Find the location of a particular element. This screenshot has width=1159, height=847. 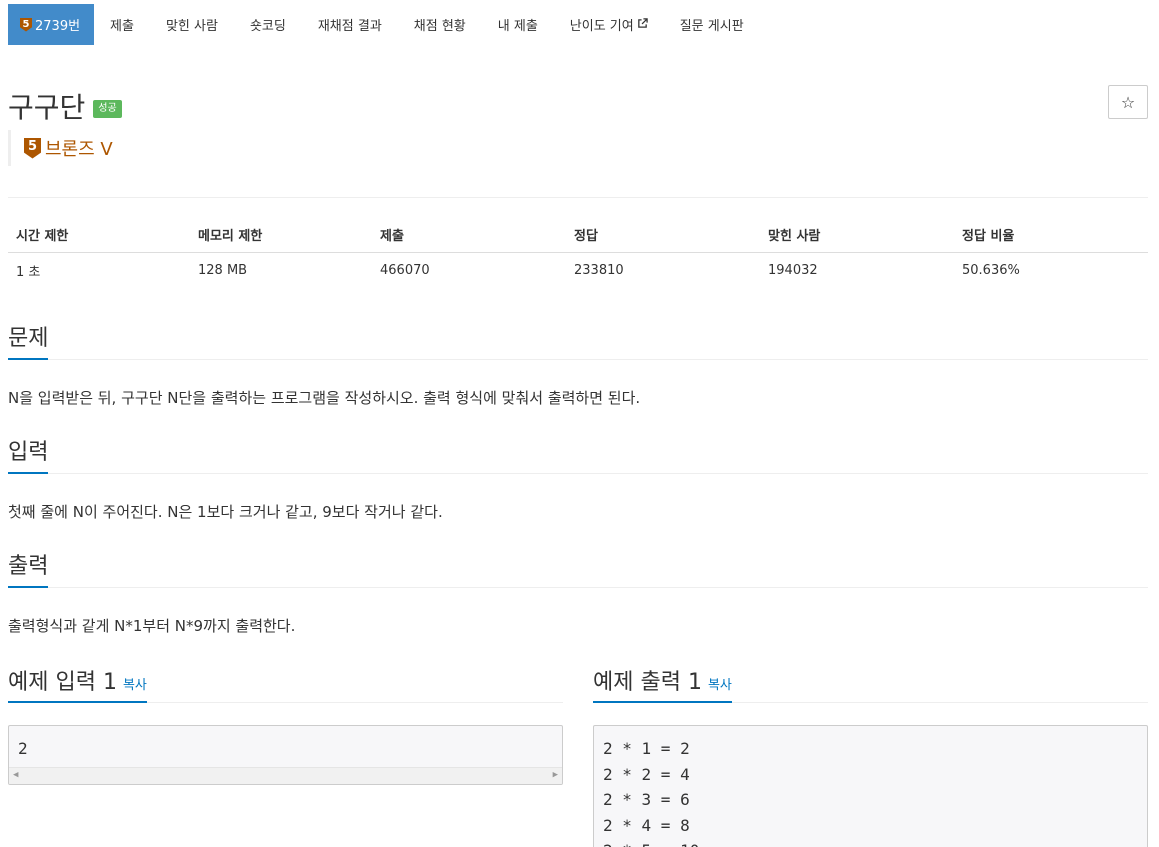

horizontal-scrollbar: ◀ ▶ is located at coordinates (285, 775).